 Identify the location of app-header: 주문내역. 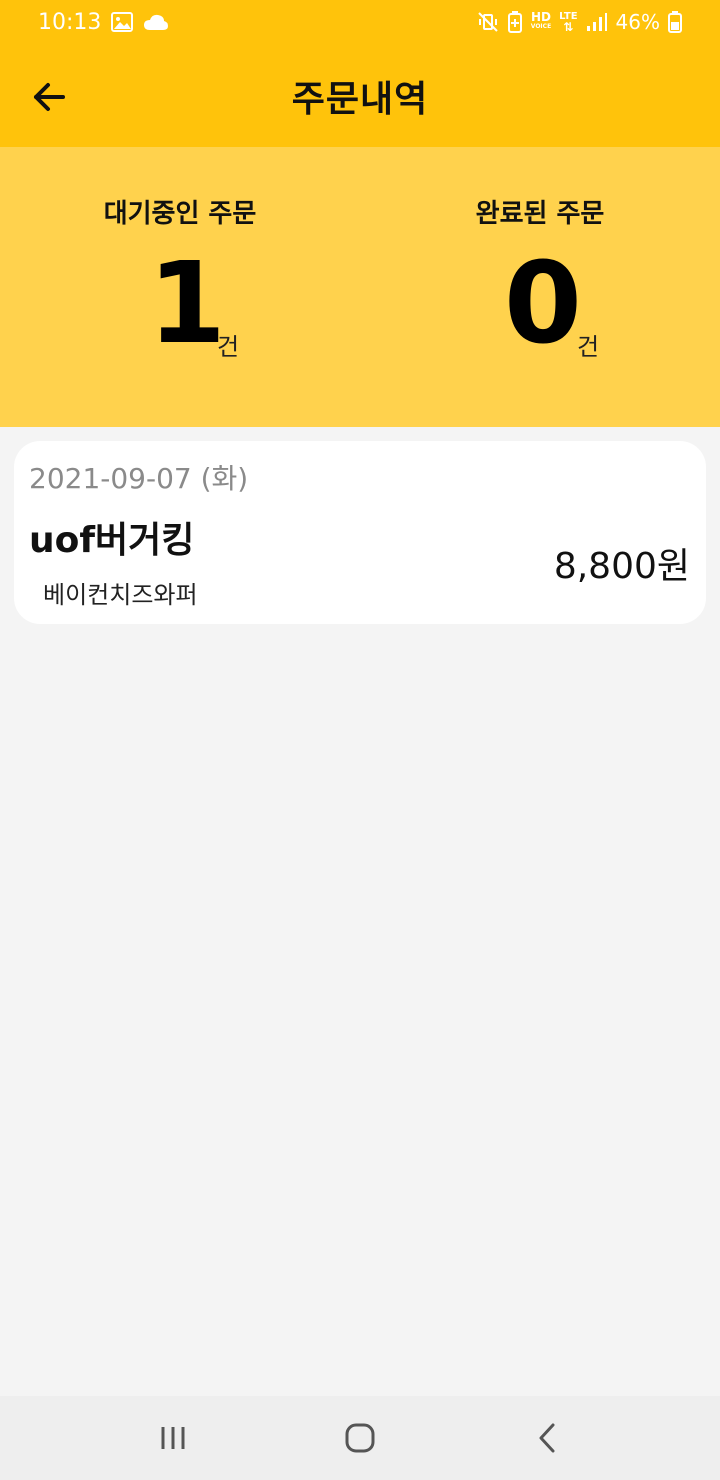
(360, 95).